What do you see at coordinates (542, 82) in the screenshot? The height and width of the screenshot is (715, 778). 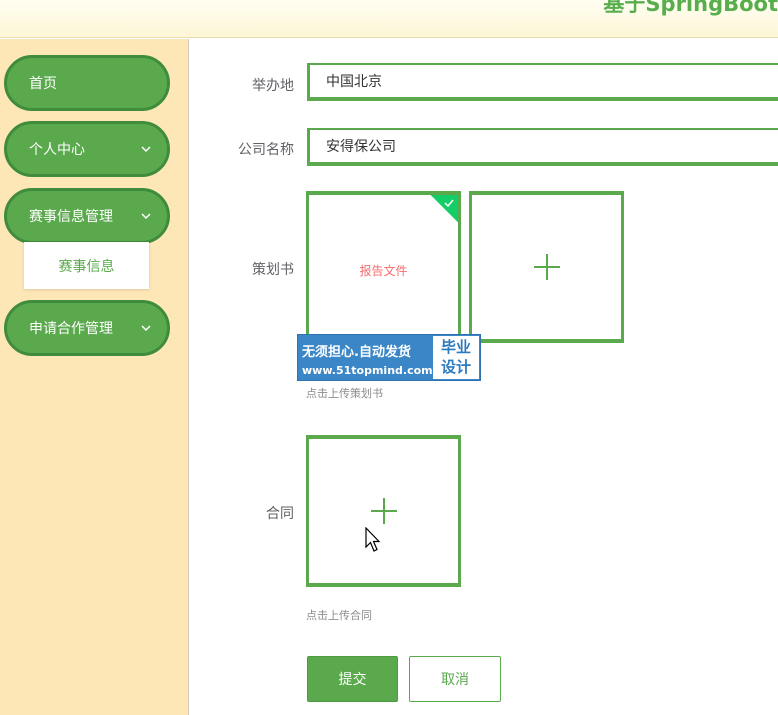 I see `venue-input: 中国北京` at bounding box center [542, 82].